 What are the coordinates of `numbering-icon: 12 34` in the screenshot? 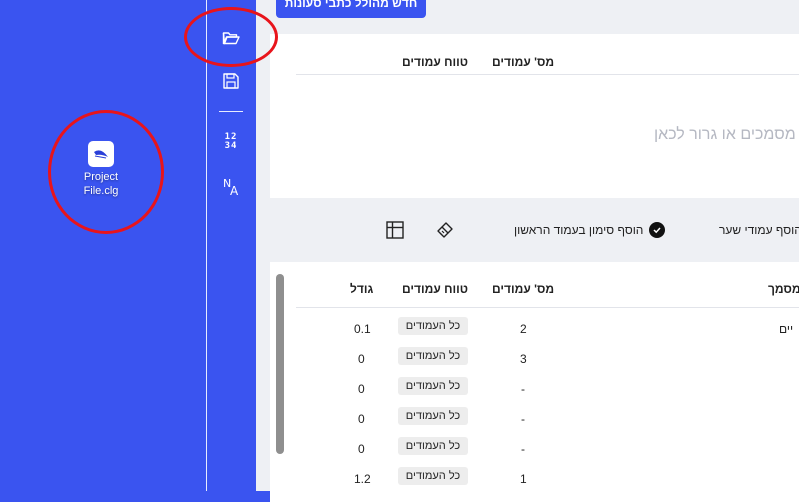 It's located at (231, 142).